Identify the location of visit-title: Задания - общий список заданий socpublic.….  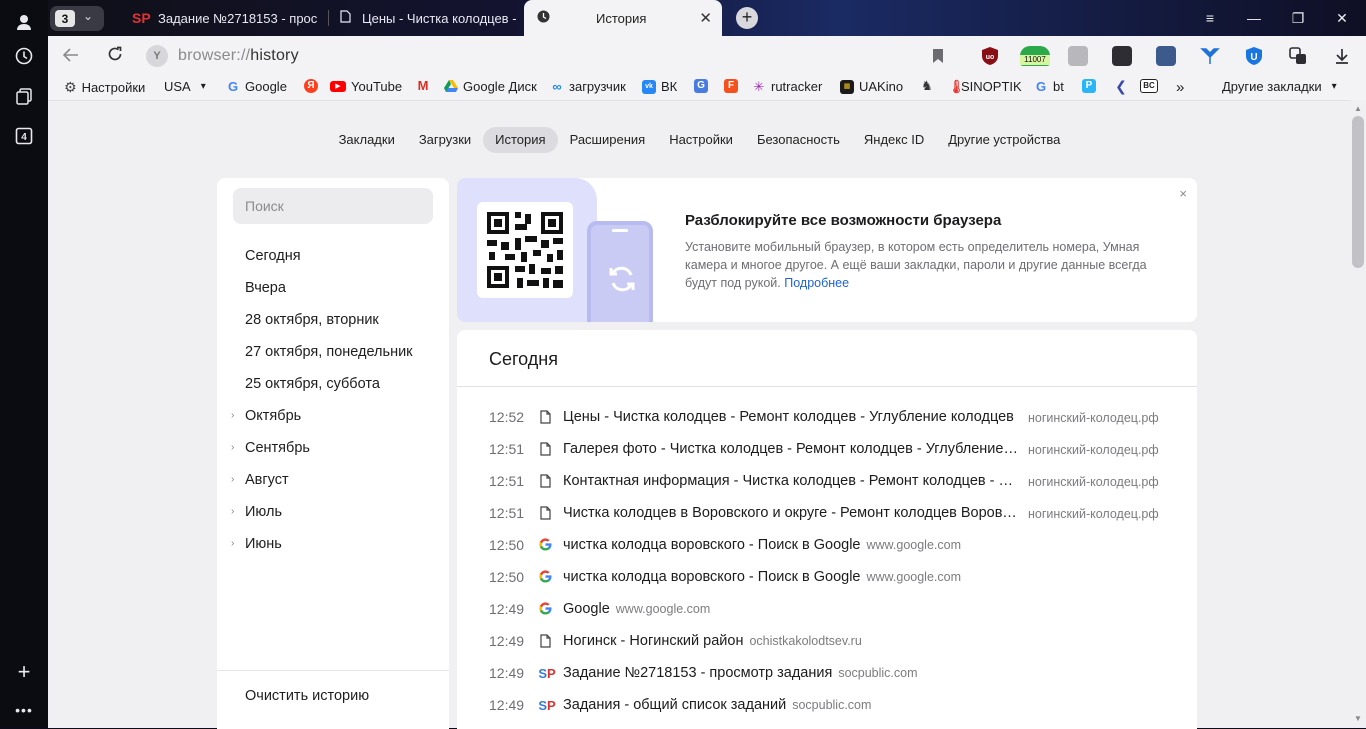
(717, 705).